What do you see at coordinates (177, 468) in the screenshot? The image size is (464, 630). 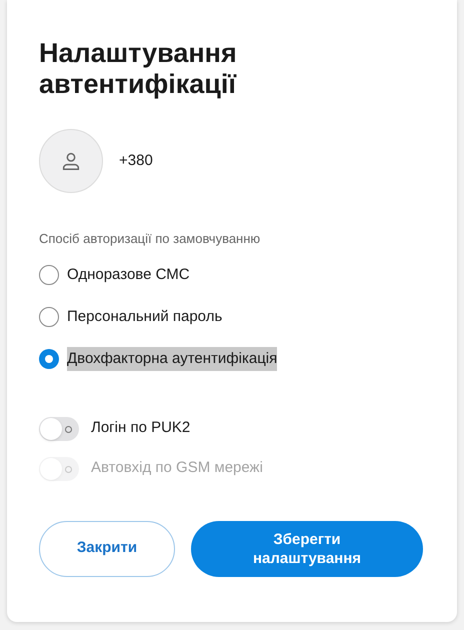 I see `toggle-label: Автовхід по GSM мережі` at bounding box center [177, 468].